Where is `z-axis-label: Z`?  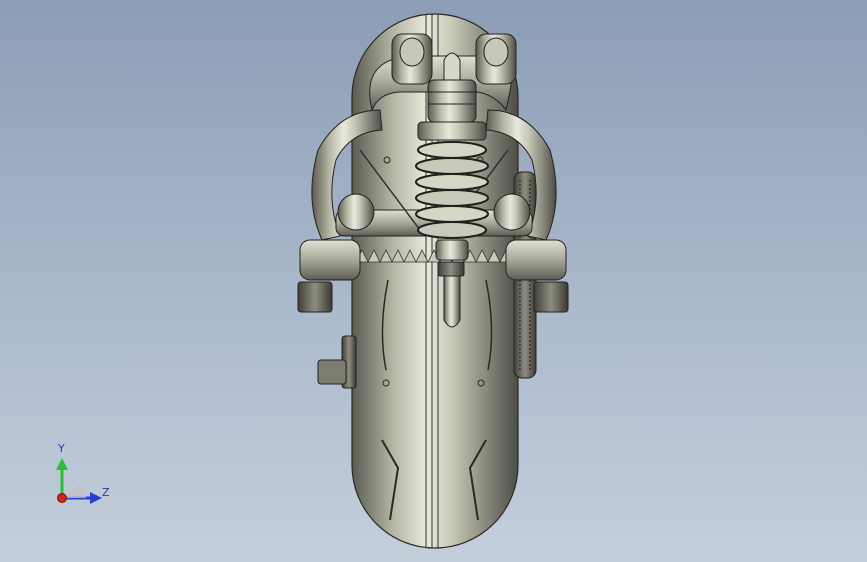
z-axis-label: Z is located at coordinates (106, 492).